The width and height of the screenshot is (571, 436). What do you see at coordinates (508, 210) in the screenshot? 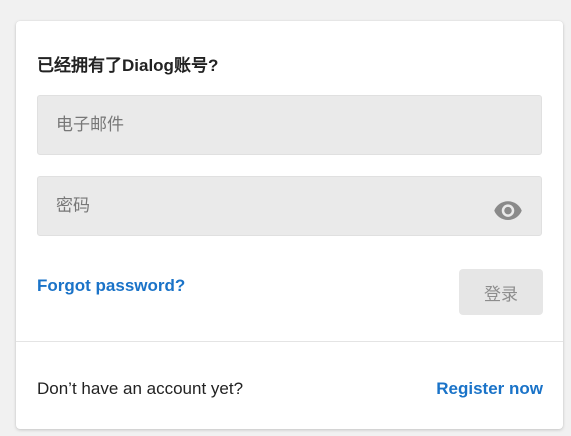
I see `eye-icon` at bounding box center [508, 210].